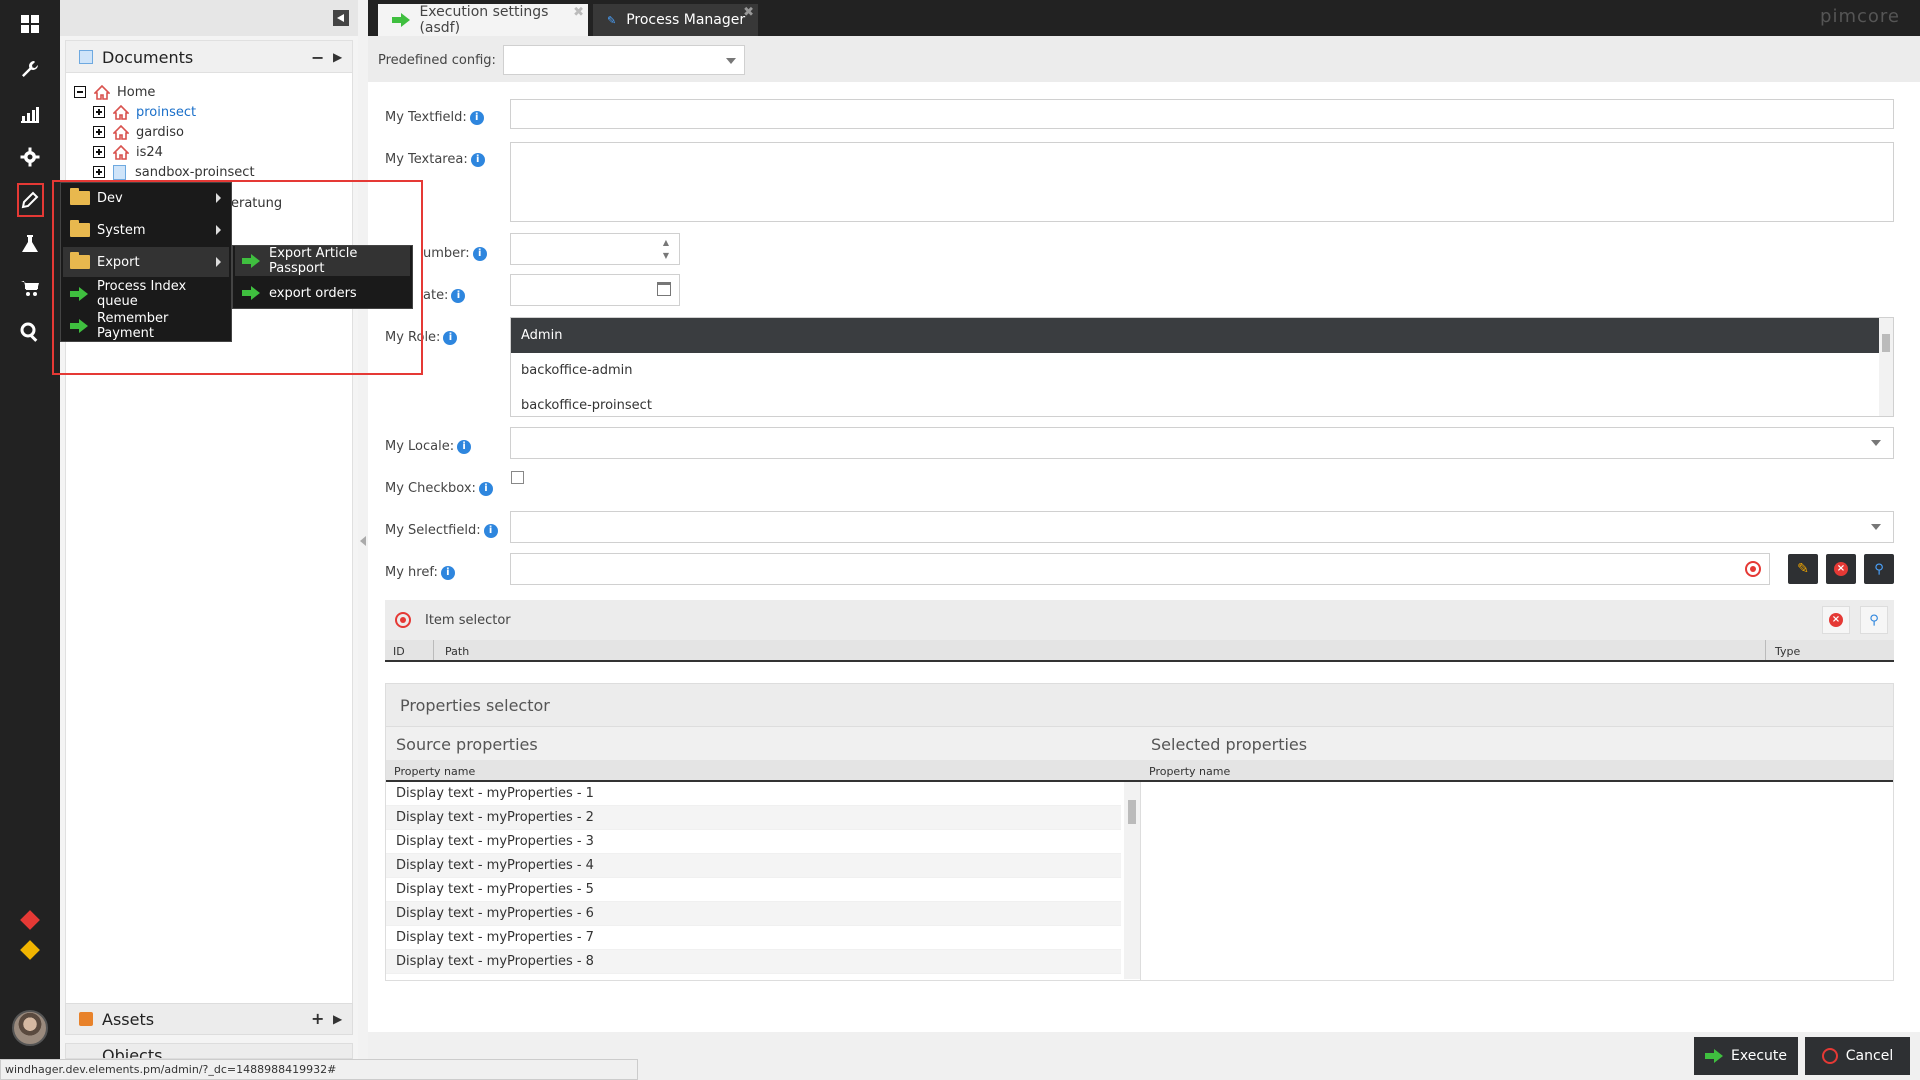 The height and width of the screenshot is (1080, 1920). What do you see at coordinates (313, 293) in the screenshot?
I see `menu-item-label: export orders` at bounding box center [313, 293].